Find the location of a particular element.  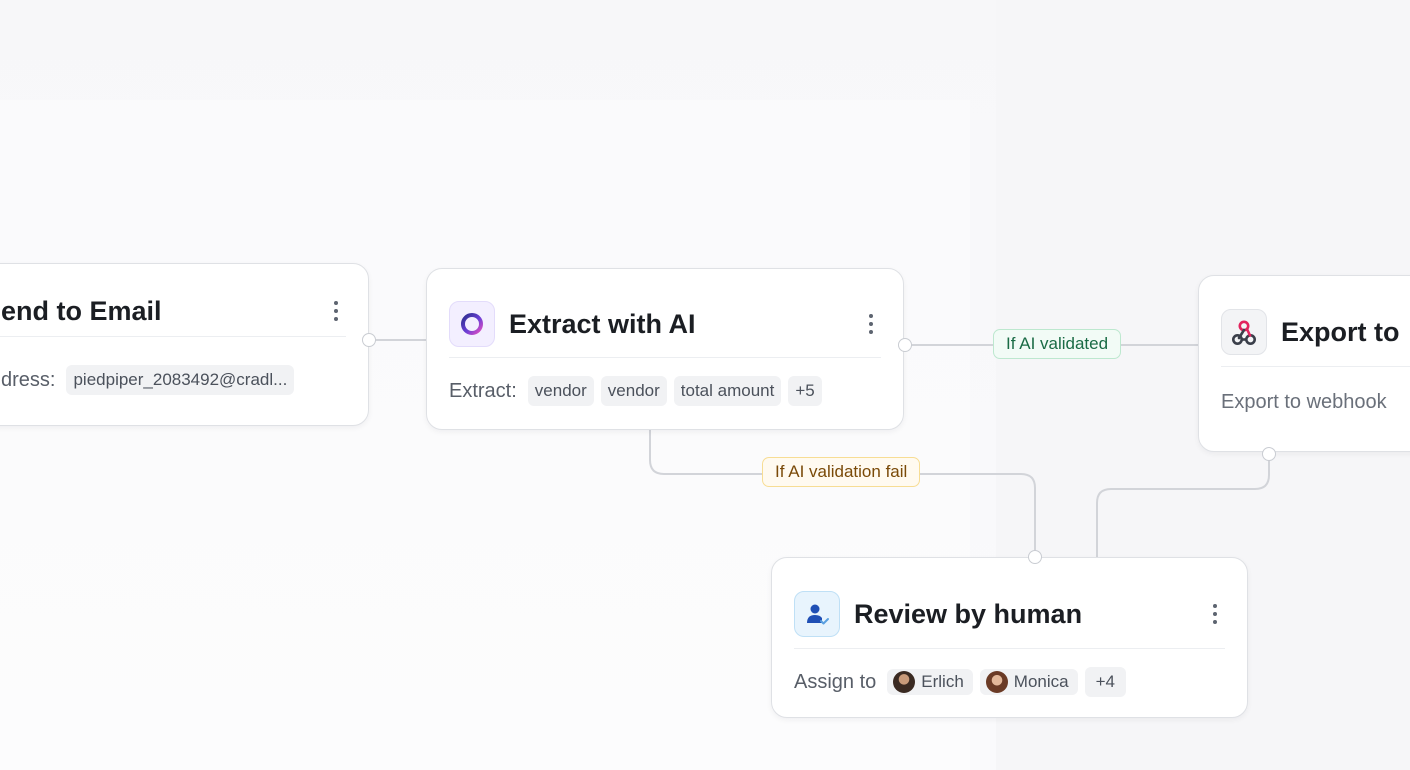

assignee-name: Monica is located at coordinates (1041, 681).